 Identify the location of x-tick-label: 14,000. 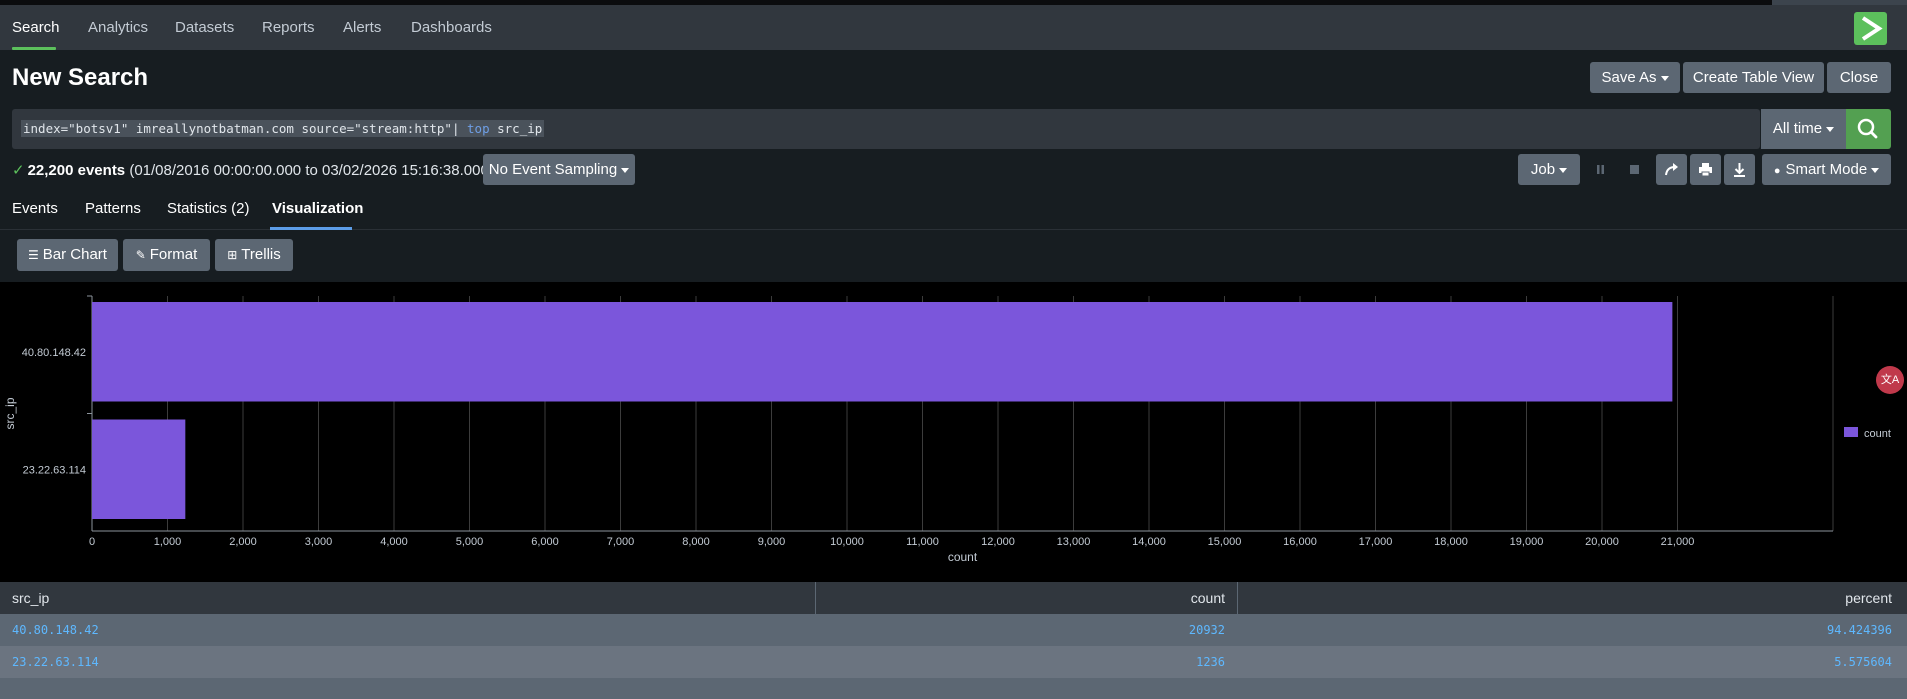
(1149, 542).